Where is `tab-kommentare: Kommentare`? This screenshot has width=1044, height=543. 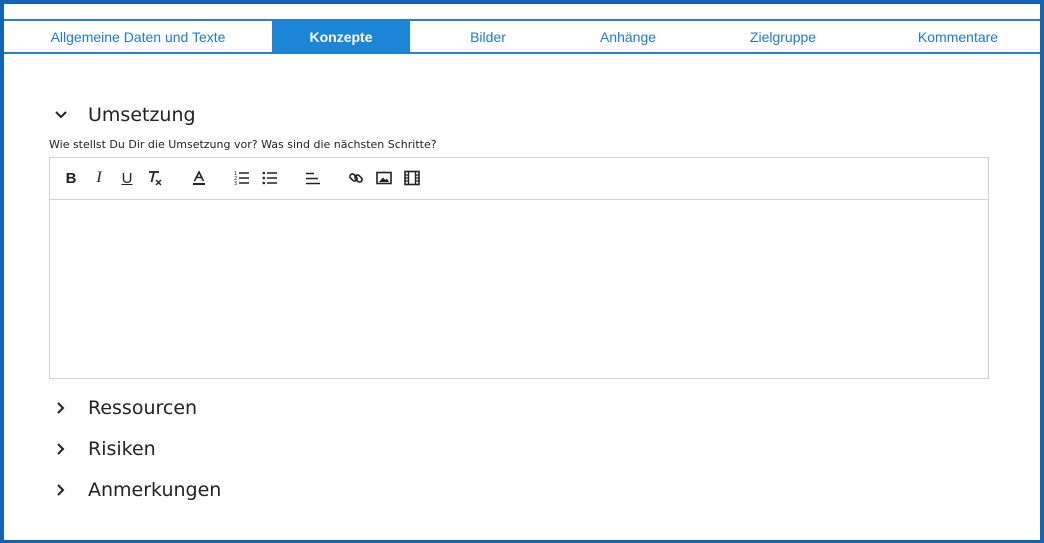 tab-kommentare: Kommentare is located at coordinates (958, 36).